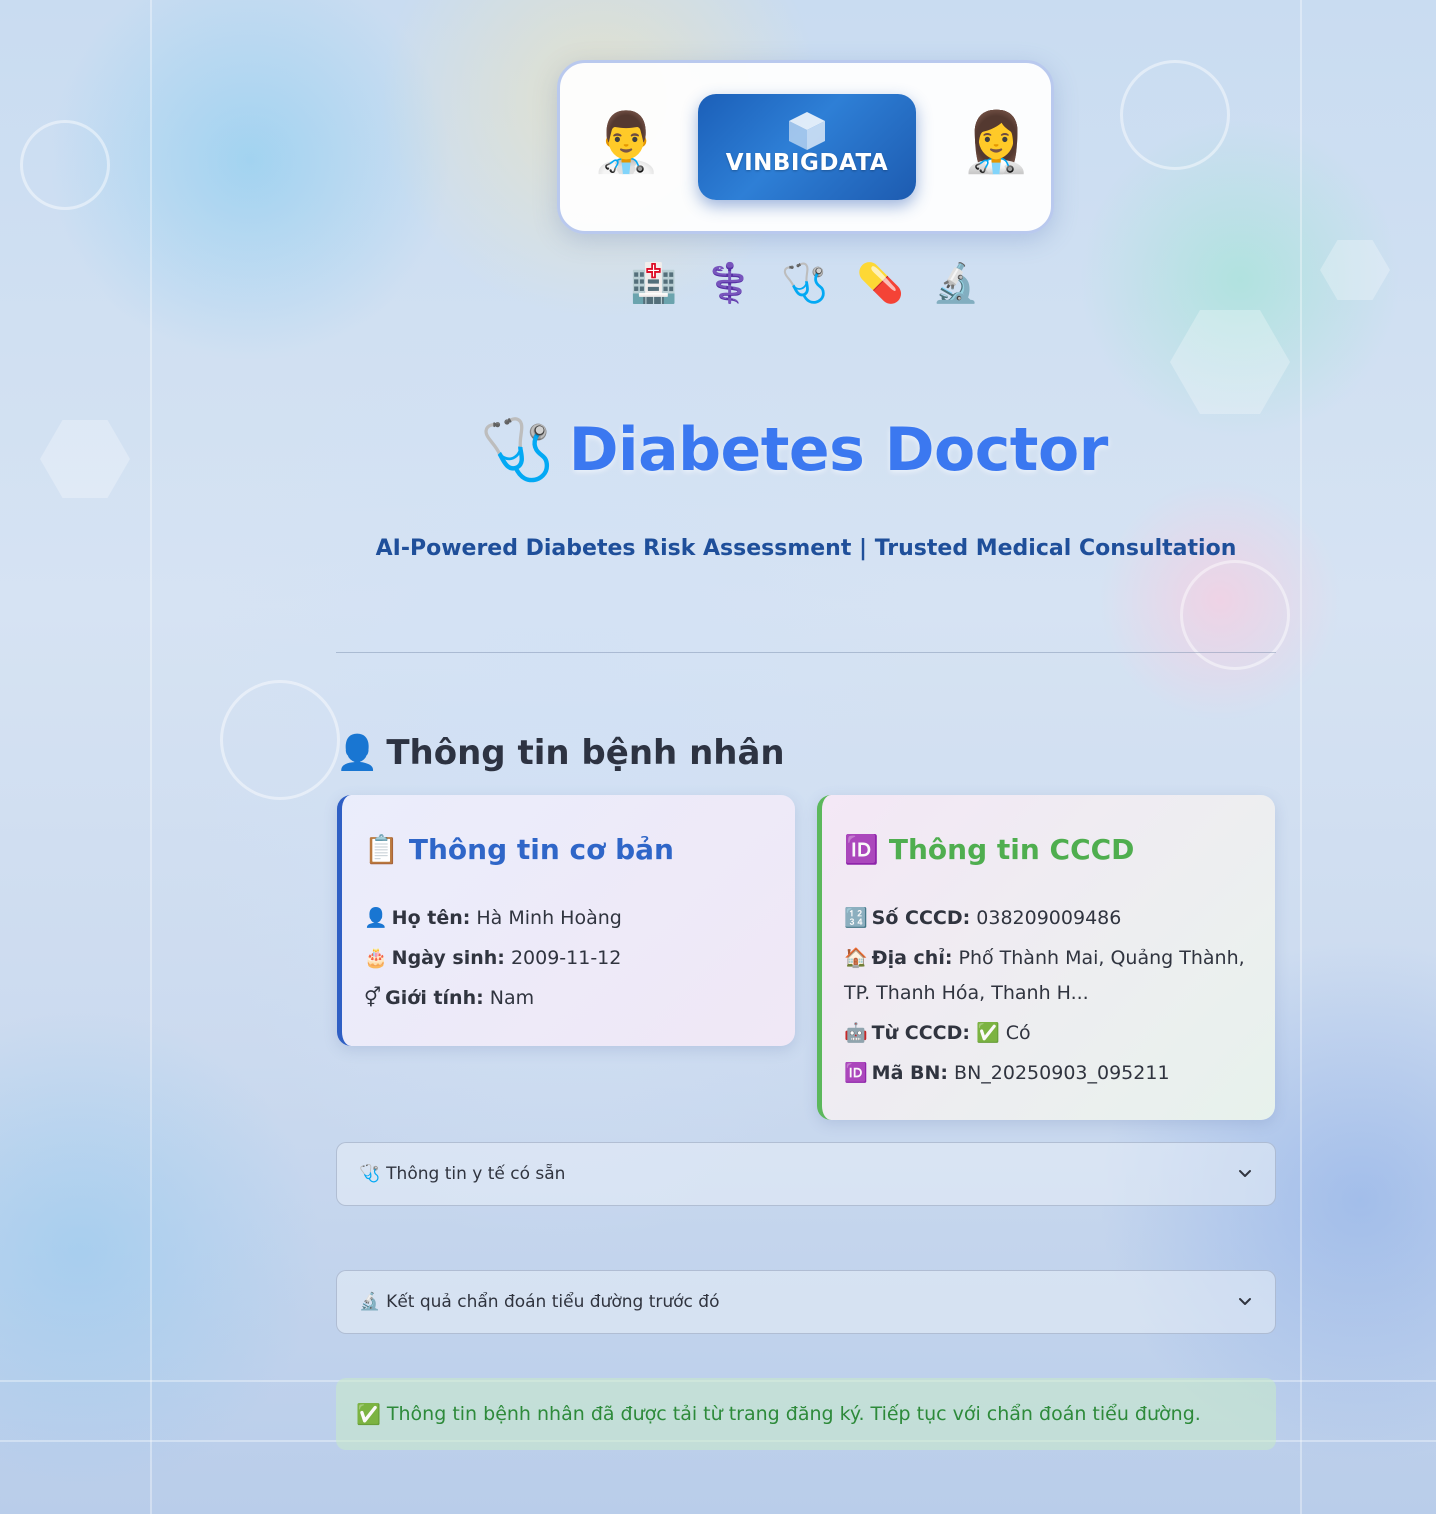 The image size is (1436, 1514). What do you see at coordinates (909, 1073) in the screenshot?
I see `row-label: Mã BN:` at bounding box center [909, 1073].